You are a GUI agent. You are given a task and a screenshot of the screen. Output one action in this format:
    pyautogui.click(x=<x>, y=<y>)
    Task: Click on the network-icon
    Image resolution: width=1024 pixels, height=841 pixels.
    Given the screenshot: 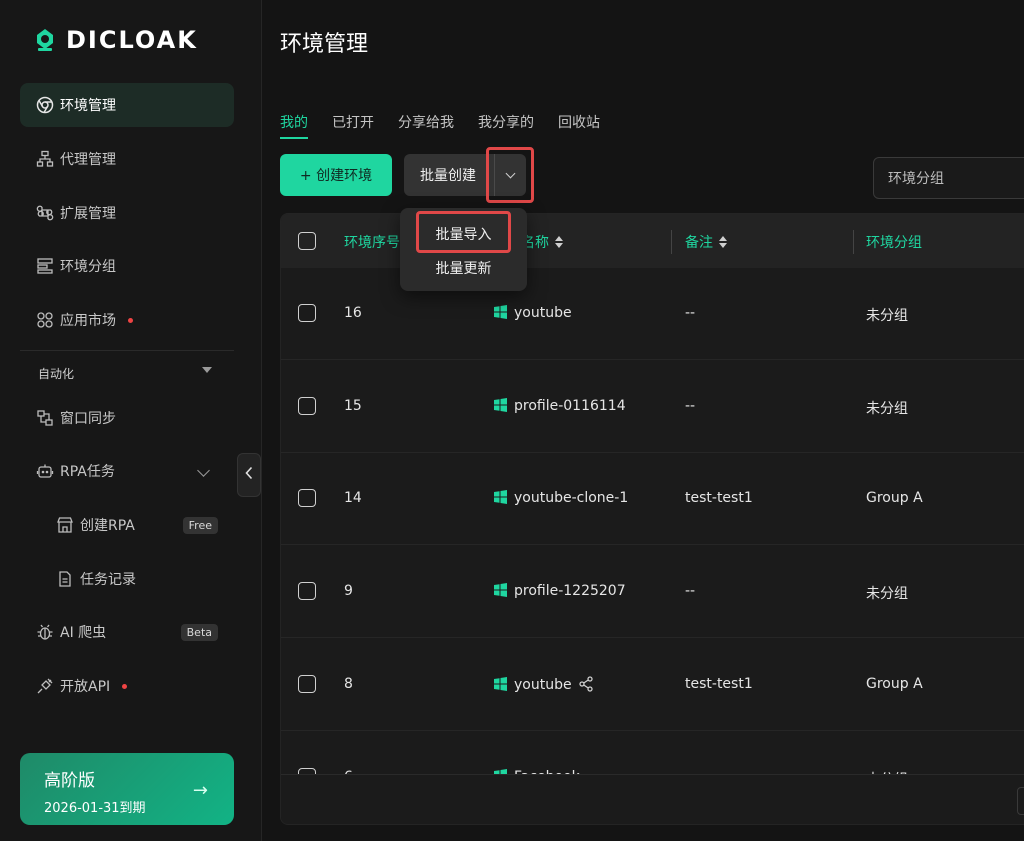 What is the action you would take?
    pyautogui.click(x=45, y=159)
    